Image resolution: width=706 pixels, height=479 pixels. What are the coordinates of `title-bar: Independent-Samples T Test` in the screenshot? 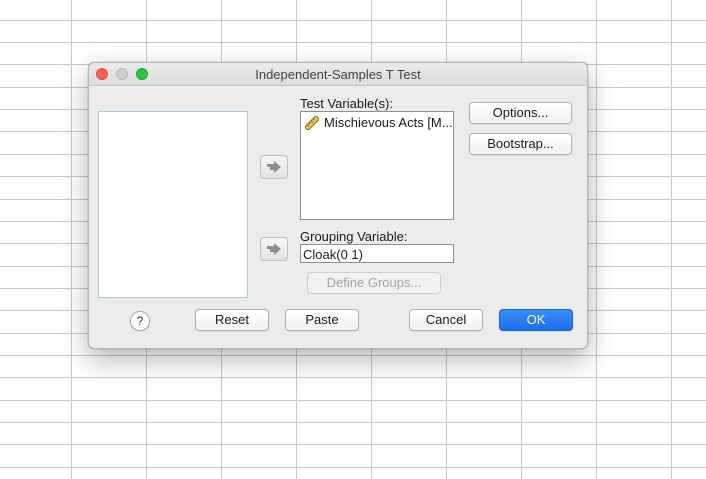 It's located at (338, 74).